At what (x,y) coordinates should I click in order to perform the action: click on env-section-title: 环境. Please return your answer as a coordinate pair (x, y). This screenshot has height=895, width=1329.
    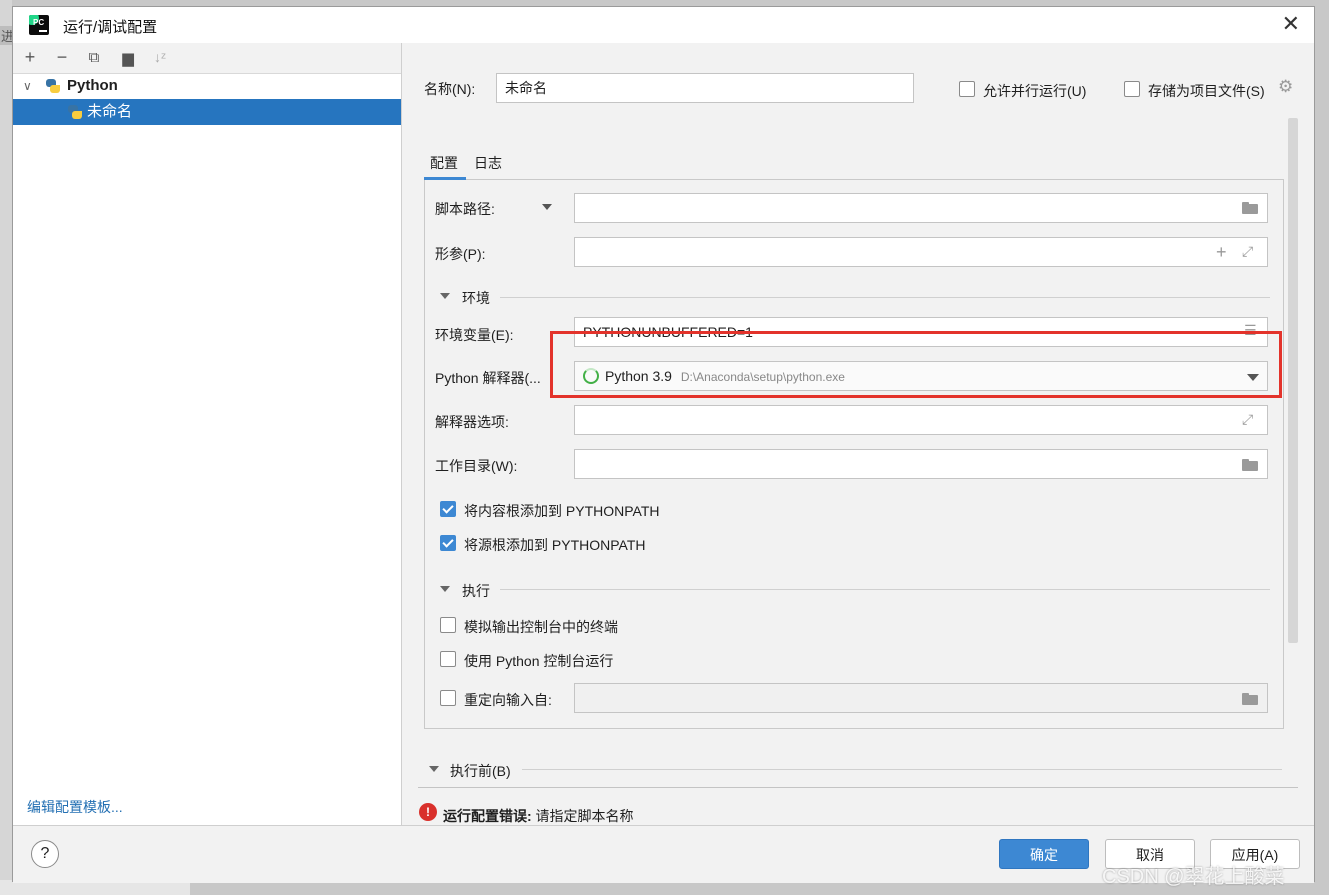
    Looking at the image, I should click on (476, 298).